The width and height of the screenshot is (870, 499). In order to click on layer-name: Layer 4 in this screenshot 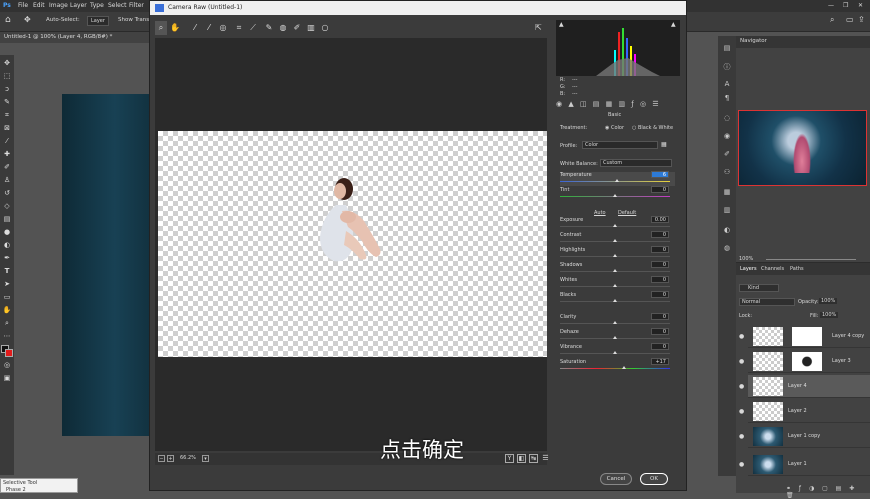, I will do `click(797, 386)`.